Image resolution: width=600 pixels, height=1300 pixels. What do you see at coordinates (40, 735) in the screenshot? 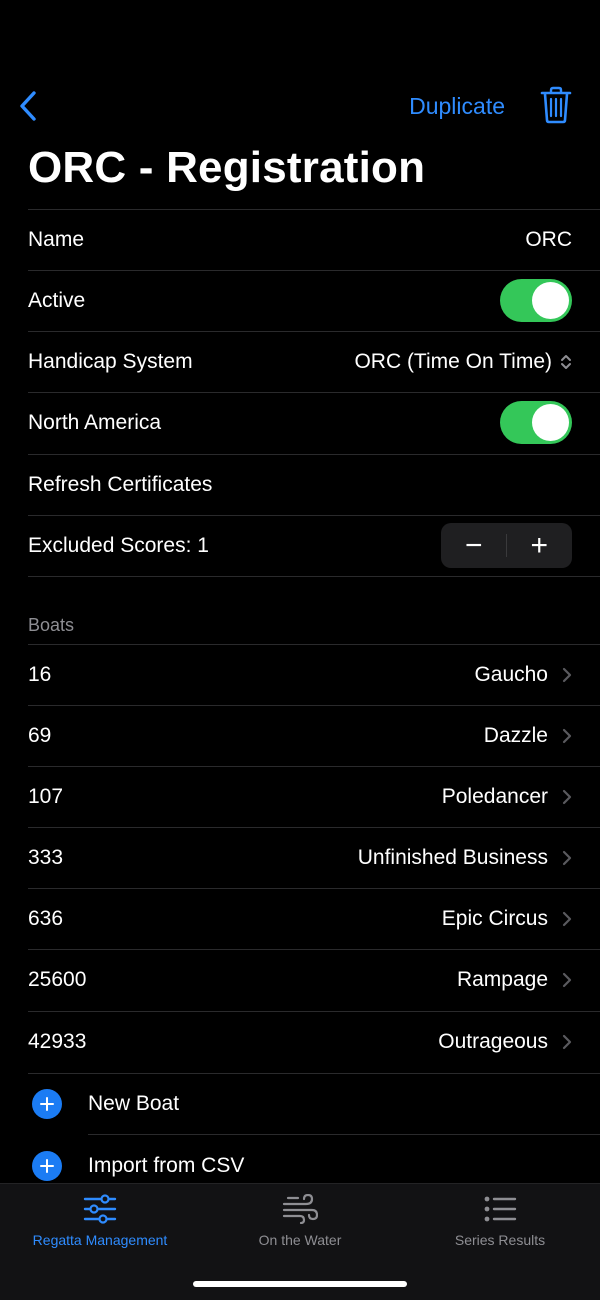
I see `boat-number: 69` at bounding box center [40, 735].